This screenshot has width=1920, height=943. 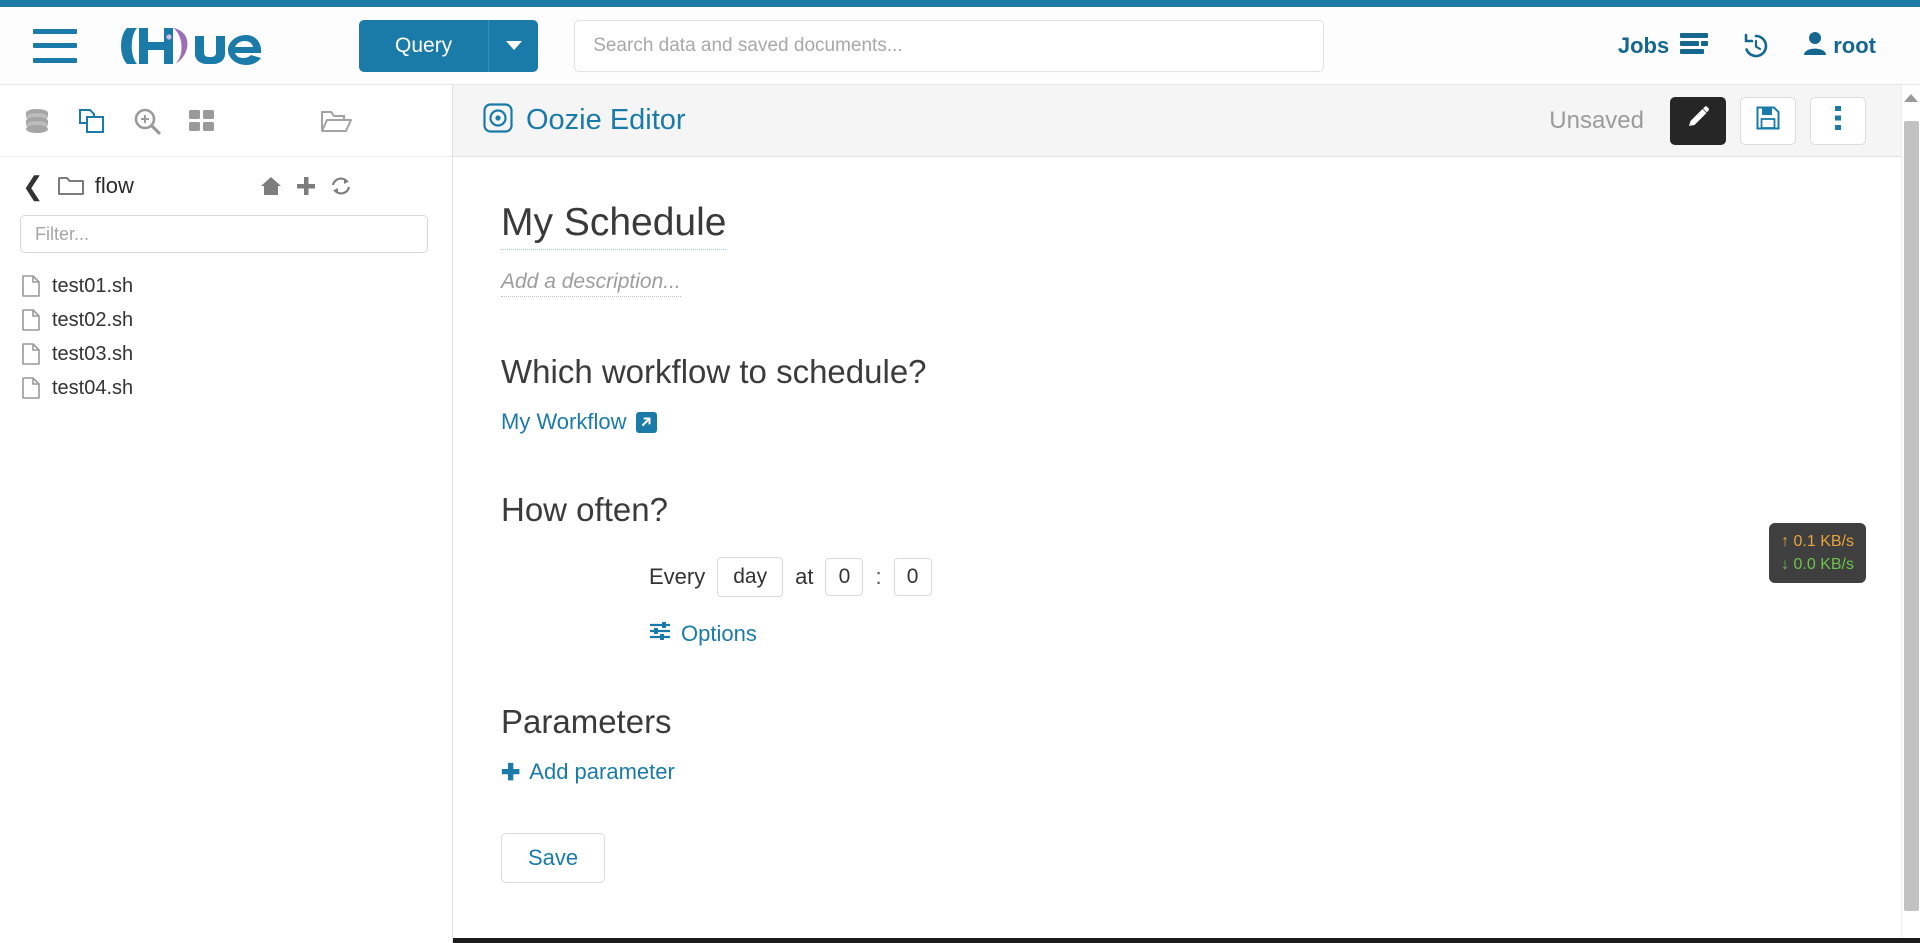 What do you see at coordinates (498, 120) in the screenshot?
I see `oozie-target-icon` at bounding box center [498, 120].